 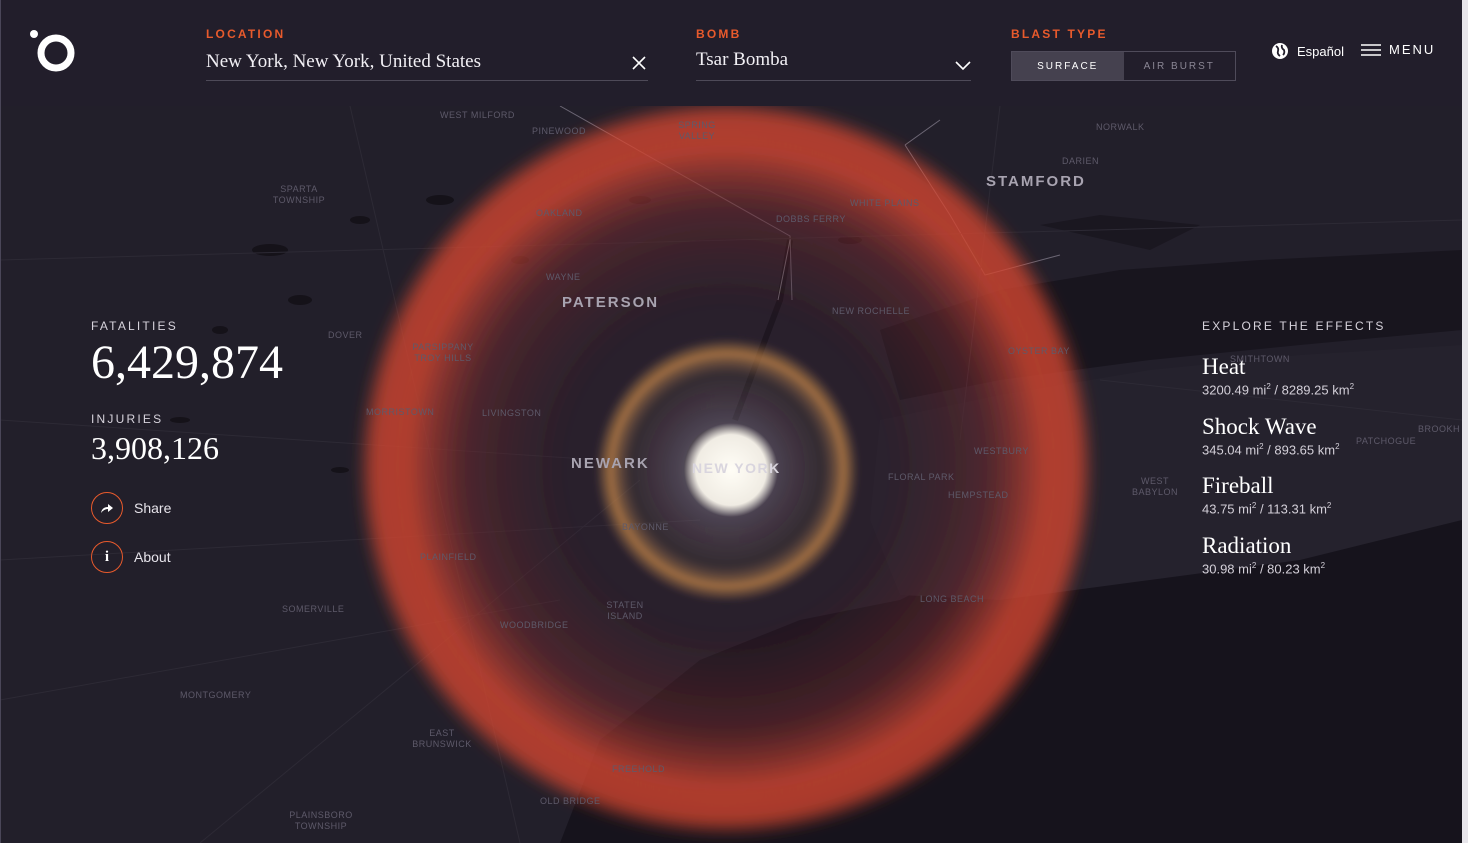 I want to click on fatalities-value: 6,429,874, so click(x=187, y=362).